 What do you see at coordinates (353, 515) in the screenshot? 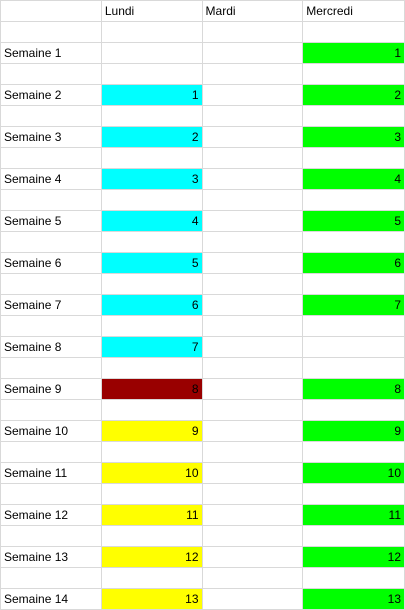
I see `mercredi-cell: 11` at bounding box center [353, 515].